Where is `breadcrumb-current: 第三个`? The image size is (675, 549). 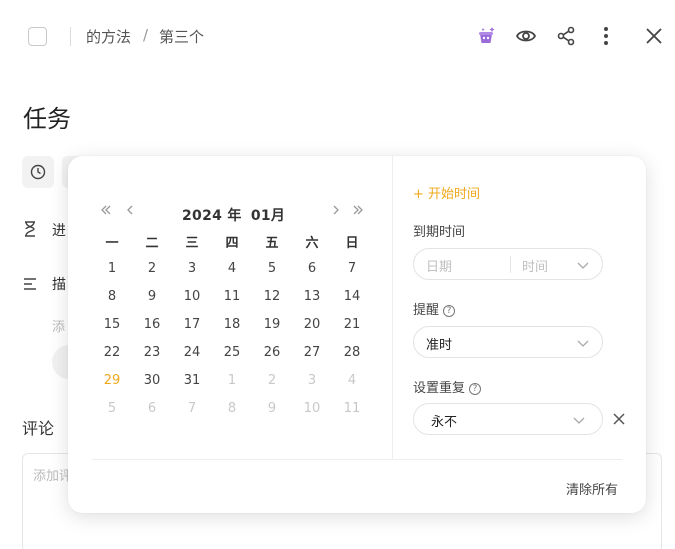 breadcrumb-current: 第三个 is located at coordinates (181, 36).